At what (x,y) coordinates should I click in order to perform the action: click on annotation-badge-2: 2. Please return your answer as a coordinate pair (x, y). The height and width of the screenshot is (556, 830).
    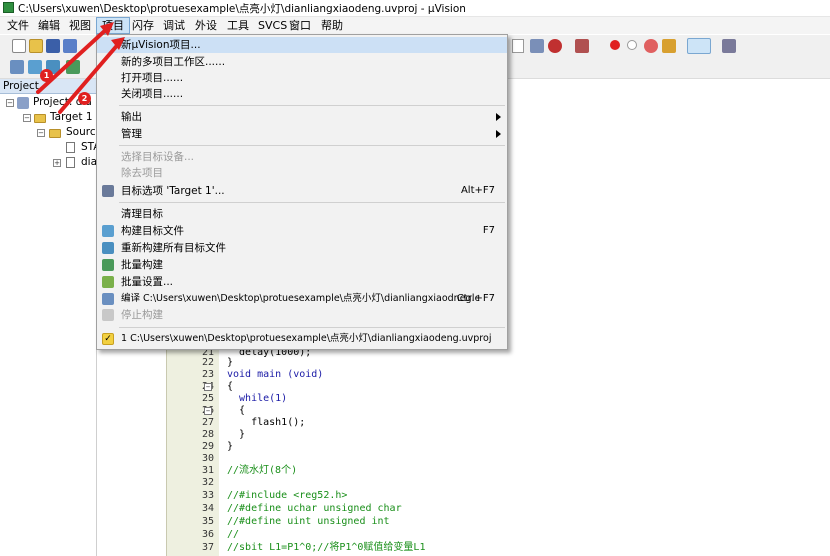
    Looking at the image, I should click on (84, 98).